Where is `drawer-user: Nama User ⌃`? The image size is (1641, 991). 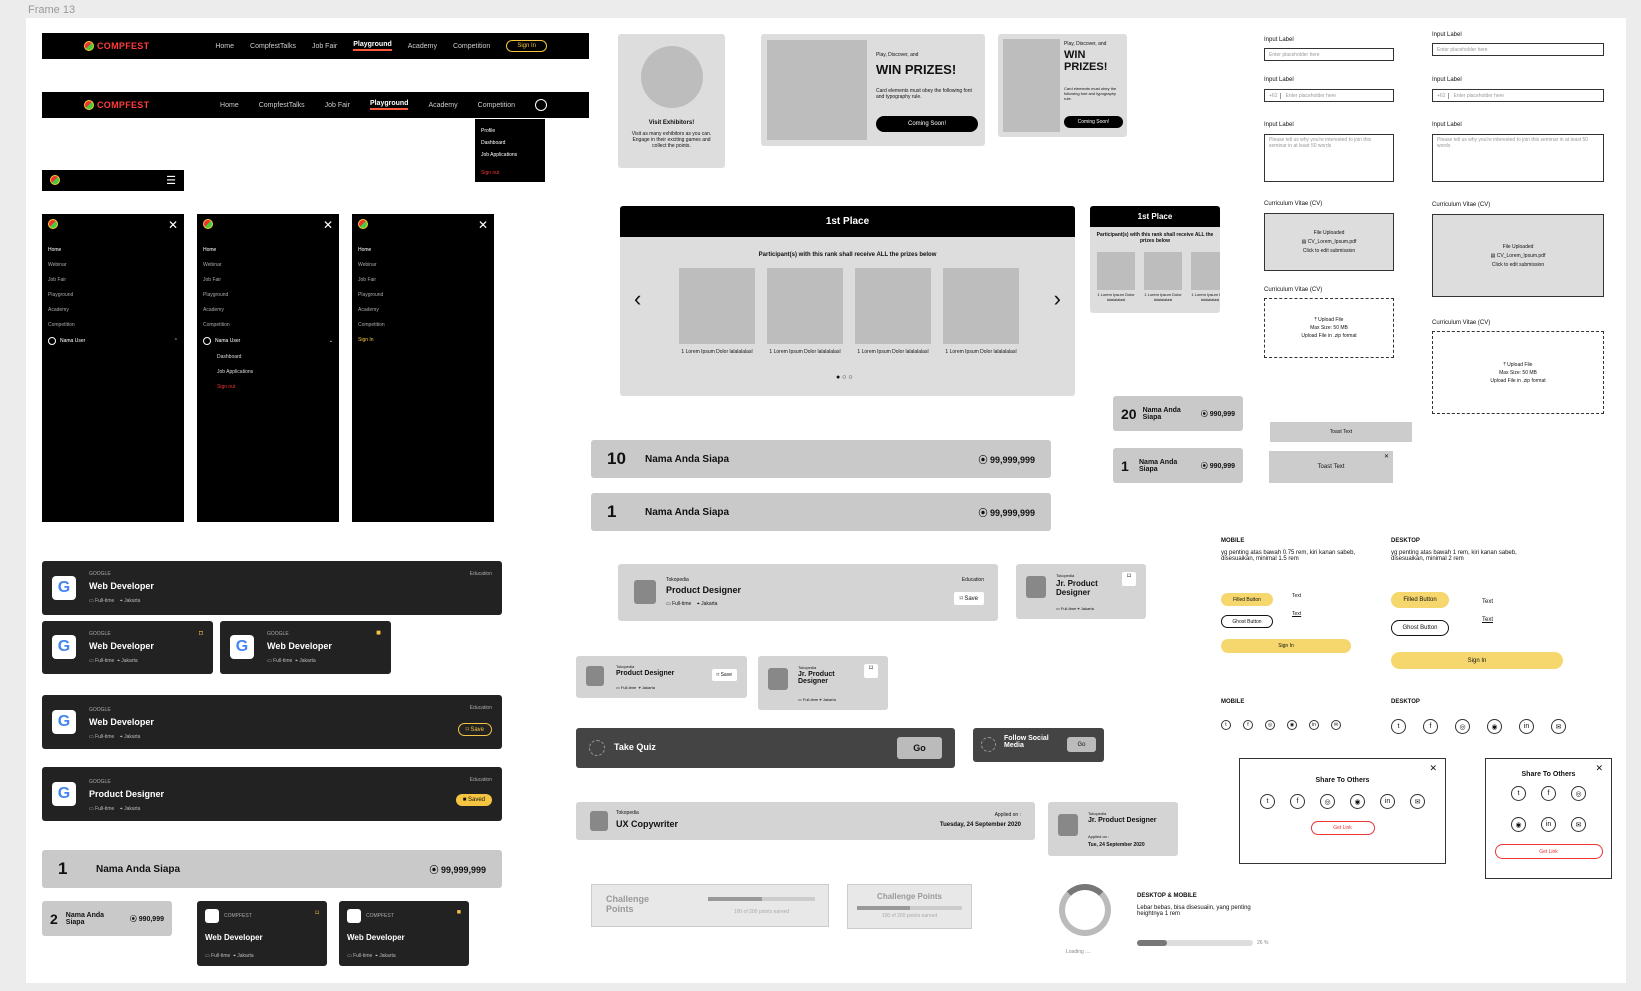
drawer-user: Nama User ⌃ is located at coordinates (113, 341).